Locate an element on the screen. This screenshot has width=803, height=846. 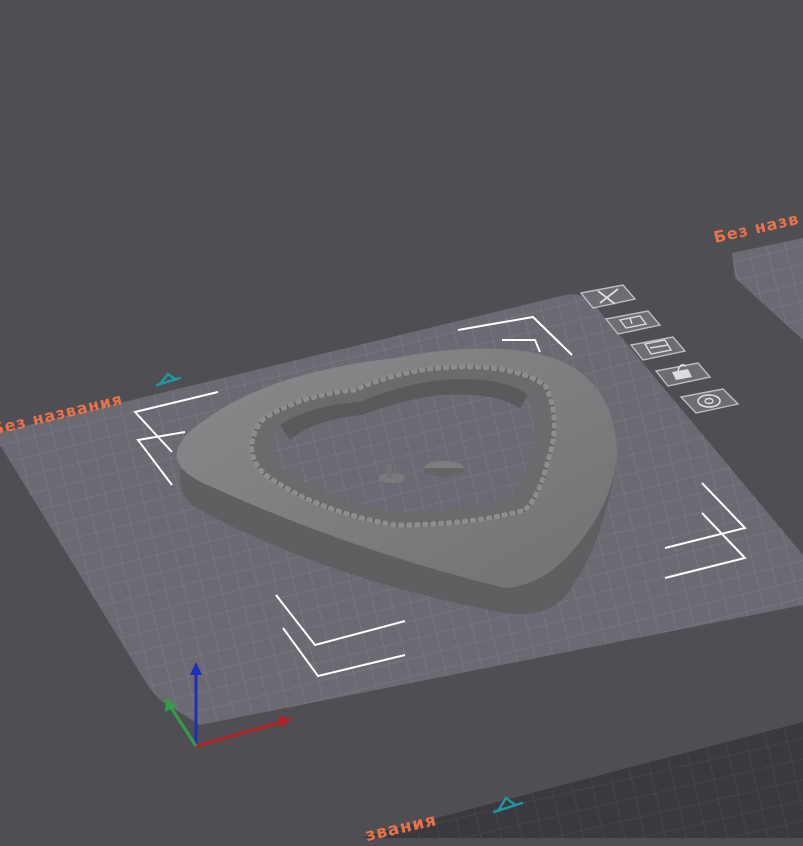
x-axis is located at coordinates (239, 734).